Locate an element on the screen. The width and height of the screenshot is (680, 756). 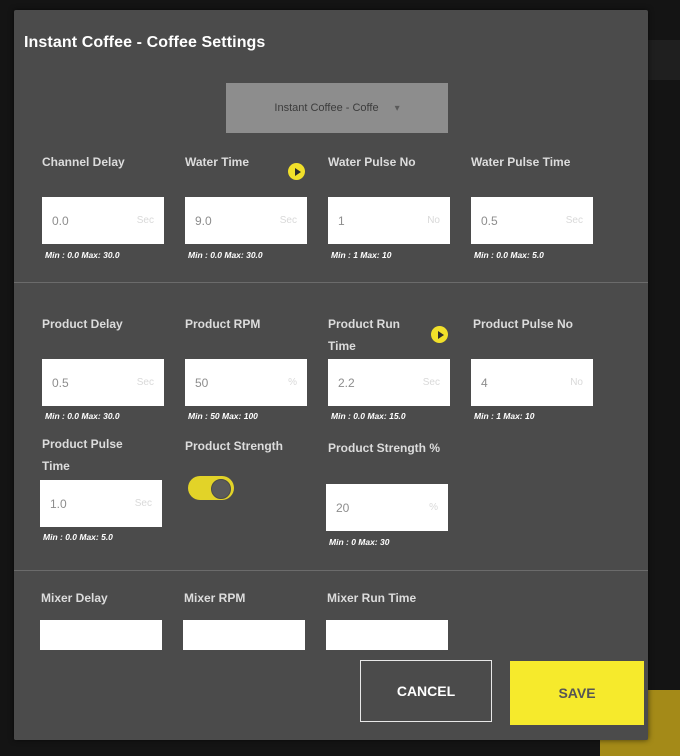
product-pulse-time-range: Min : 0.0 Max: 5.0 is located at coordinates (78, 537).